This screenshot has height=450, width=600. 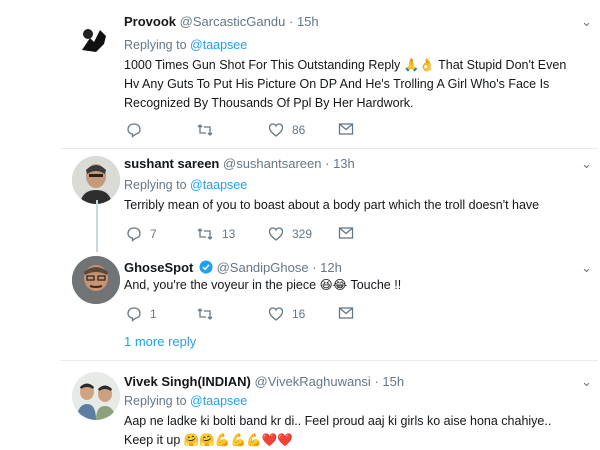 I want to click on like-button: 16, so click(x=286, y=314).